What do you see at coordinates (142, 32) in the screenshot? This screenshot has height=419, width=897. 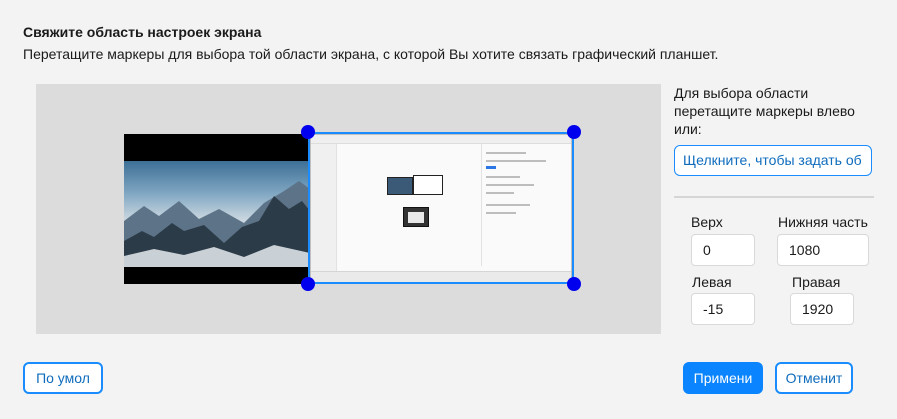 I see `dialog-title: Свяжите область настроек экрана` at bounding box center [142, 32].